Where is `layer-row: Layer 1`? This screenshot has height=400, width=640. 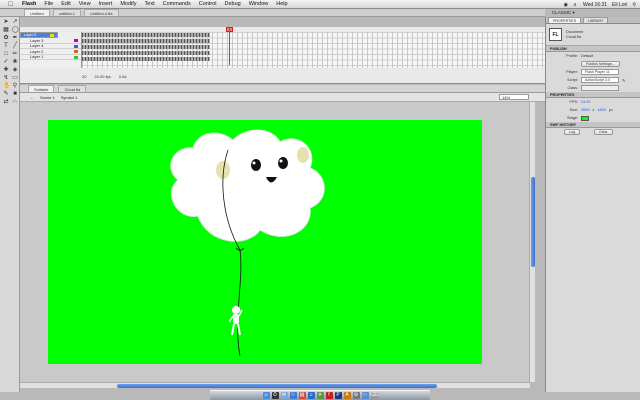 layer-row: Layer 1 is located at coordinates (50, 57).